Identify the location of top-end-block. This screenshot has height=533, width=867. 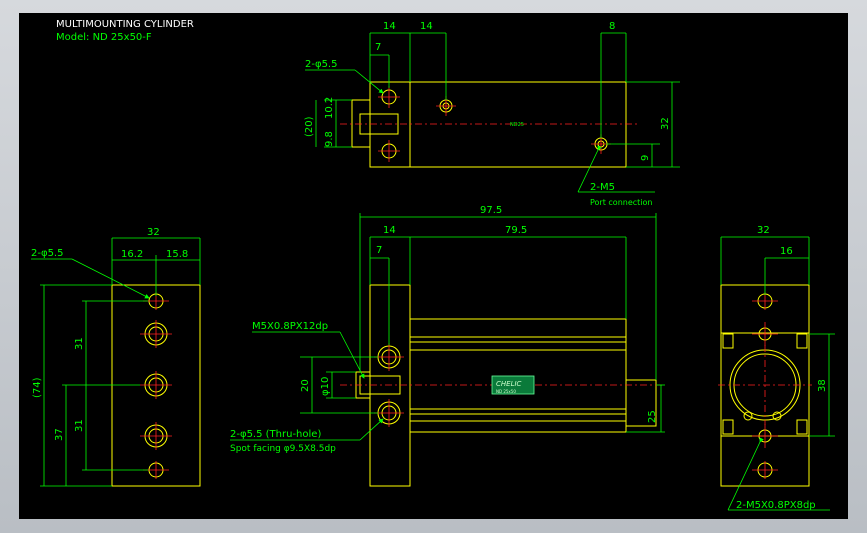
(390, 124).